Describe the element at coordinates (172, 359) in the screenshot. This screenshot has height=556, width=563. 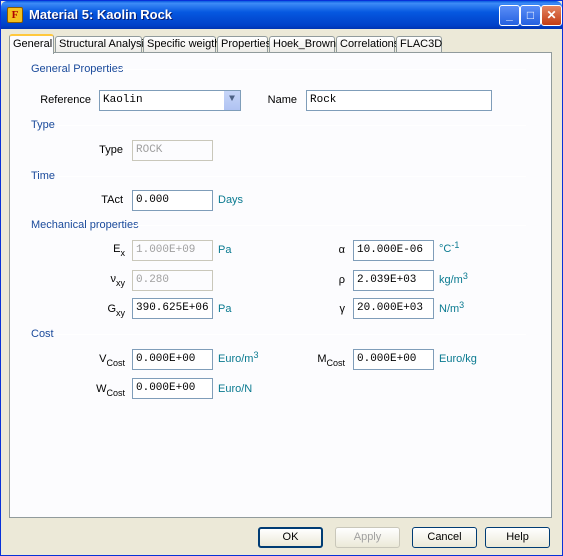
I see `vcost-input: 0.000E+00` at that location.